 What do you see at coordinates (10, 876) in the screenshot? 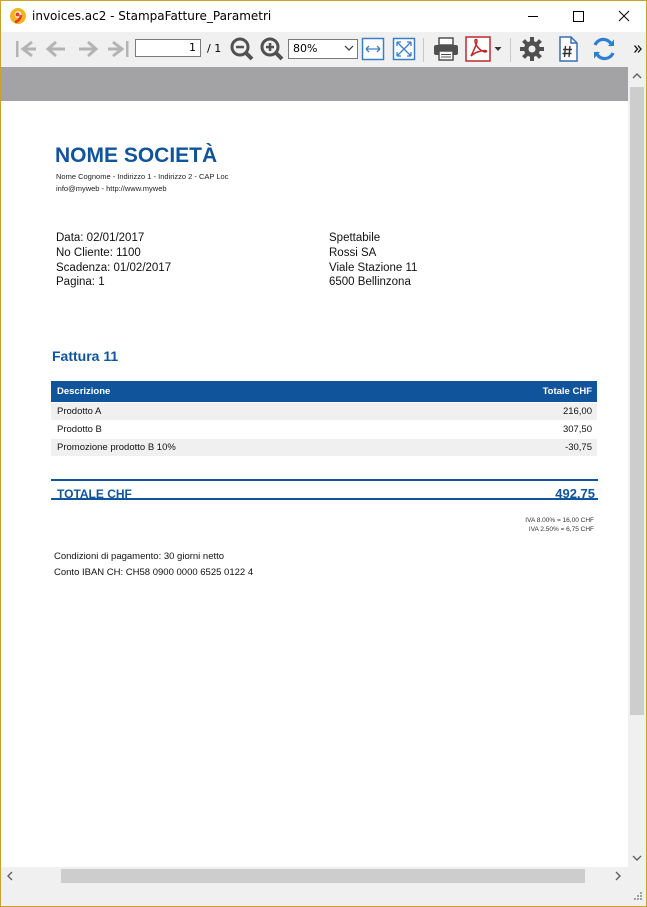
I see `scroll-left-icon` at bounding box center [10, 876].